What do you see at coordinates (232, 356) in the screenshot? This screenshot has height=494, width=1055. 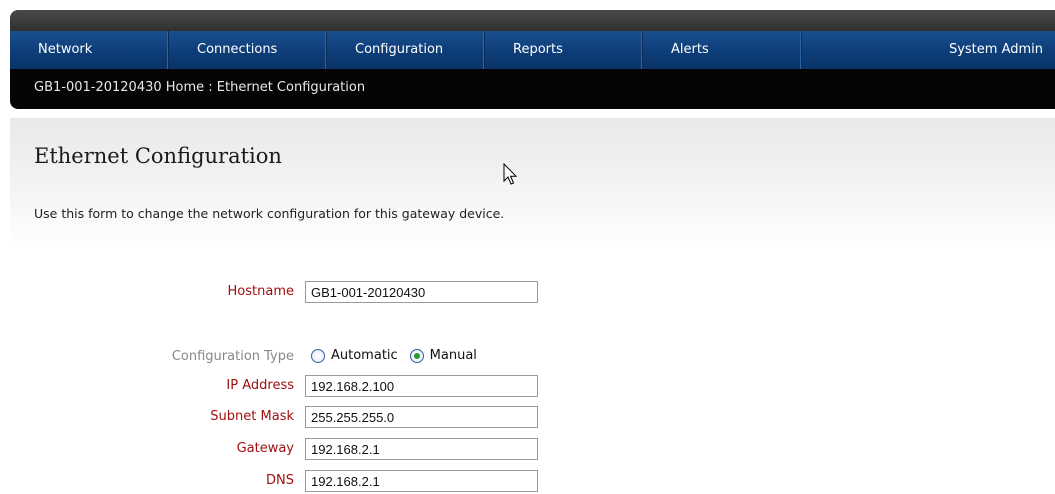 I see `config-type-label: Configuration Type` at bounding box center [232, 356].